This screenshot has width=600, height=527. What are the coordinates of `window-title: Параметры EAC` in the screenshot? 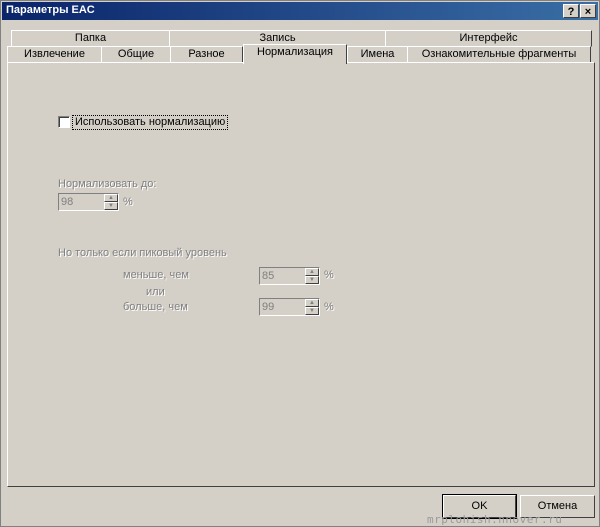 It's located at (50, 10).